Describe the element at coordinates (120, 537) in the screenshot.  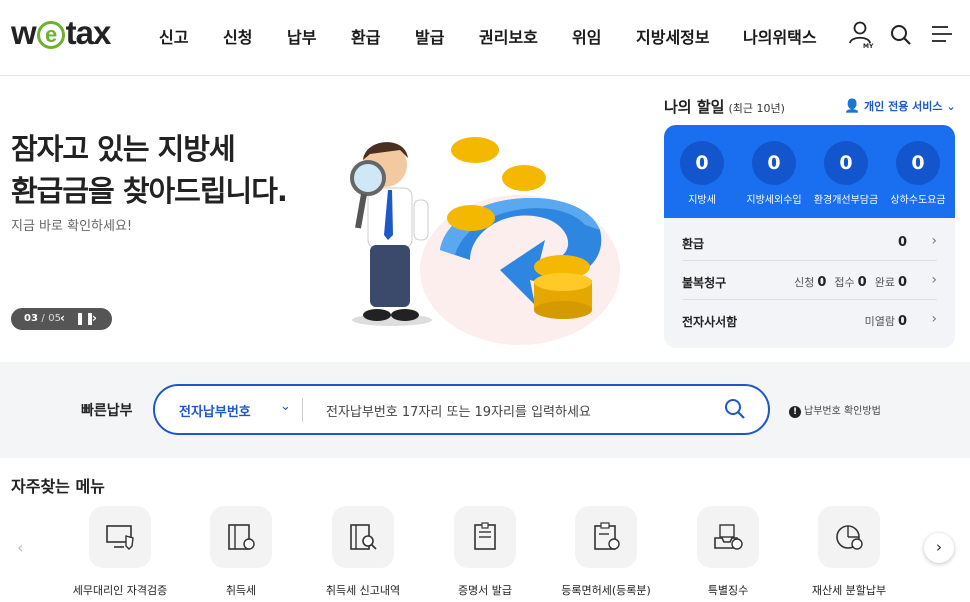
I see `monitor-shield-icon` at that location.